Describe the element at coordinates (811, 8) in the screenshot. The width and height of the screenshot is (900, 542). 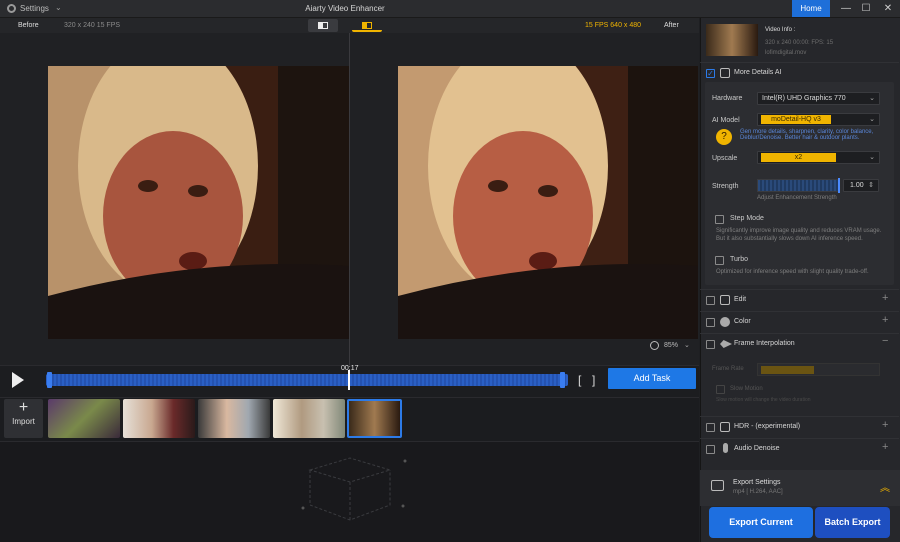
I see `home-button: Home` at that location.